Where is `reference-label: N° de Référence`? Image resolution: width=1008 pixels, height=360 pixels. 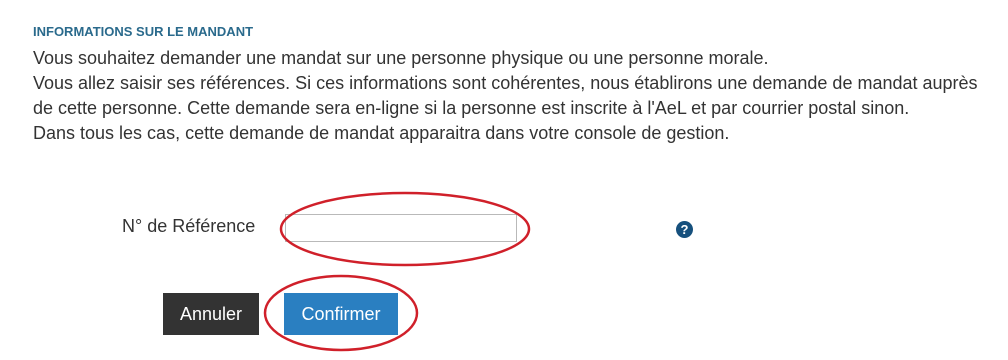
reference-label: N° de Référence is located at coordinates (189, 226).